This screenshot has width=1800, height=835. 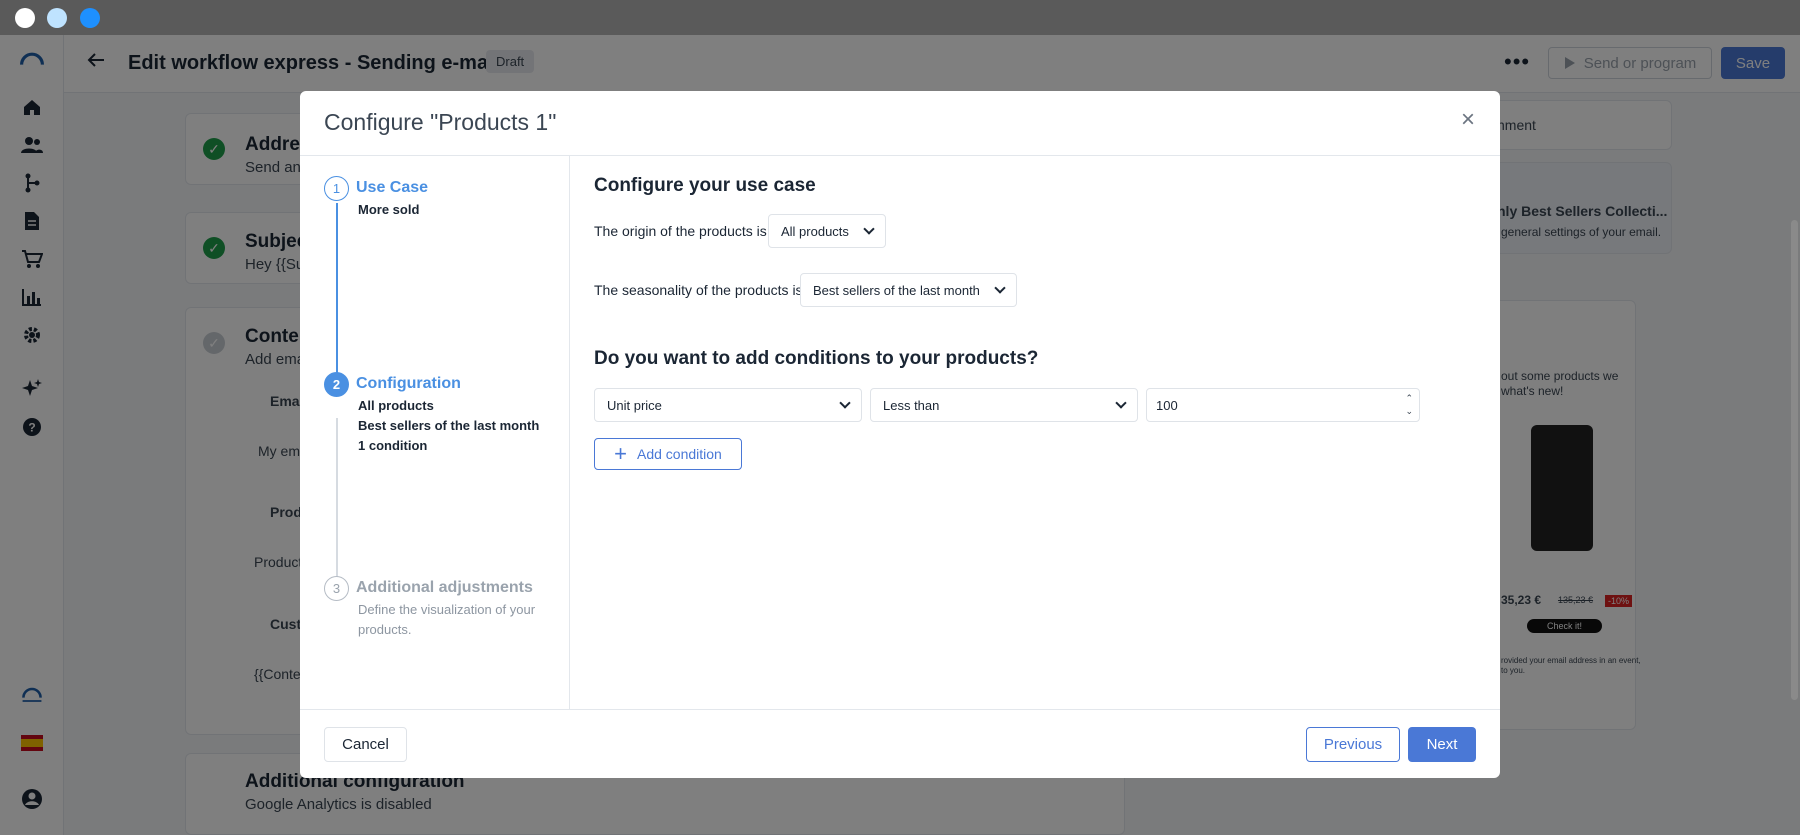 What do you see at coordinates (336, 188) in the screenshot?
I see `step-1-number: 1` at bounding box center [336, 188].